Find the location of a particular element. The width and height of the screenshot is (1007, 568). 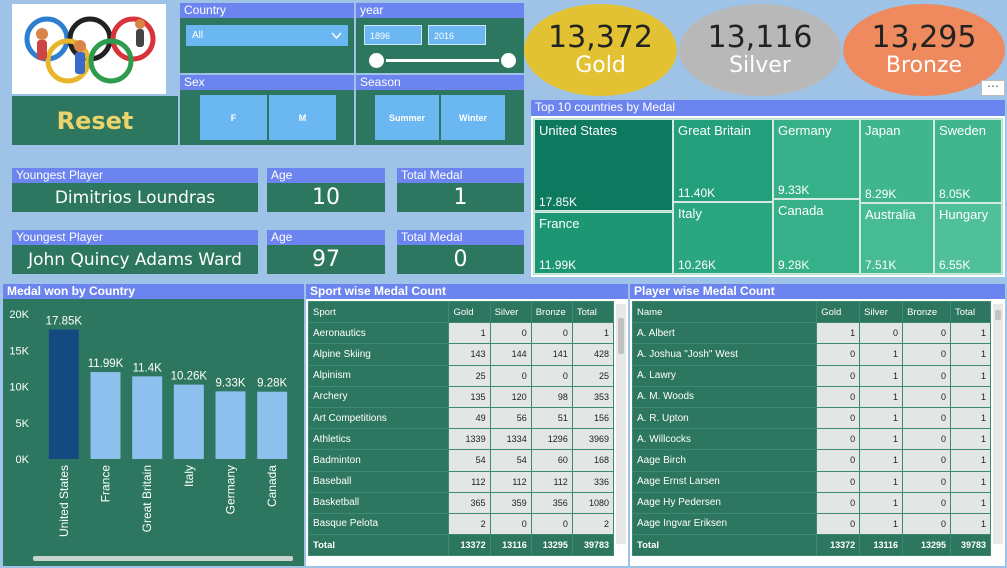

y-tick-label: 0K is located at coordinates (23, 460).